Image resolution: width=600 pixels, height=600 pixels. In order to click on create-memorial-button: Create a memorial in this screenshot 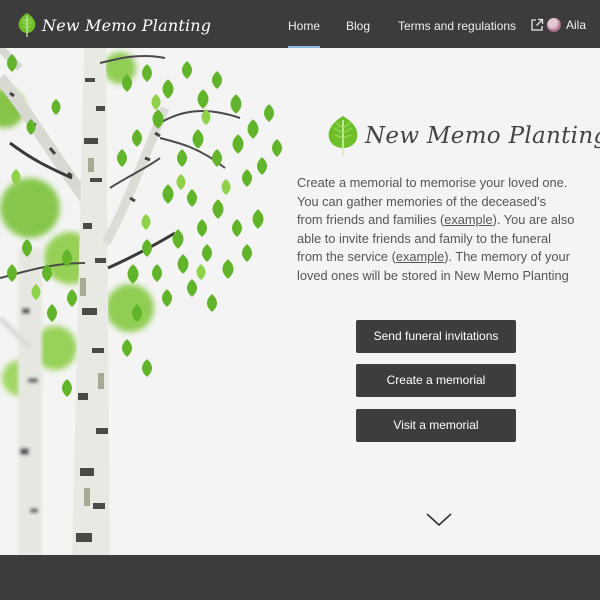, I will do `click(436, 380)`.